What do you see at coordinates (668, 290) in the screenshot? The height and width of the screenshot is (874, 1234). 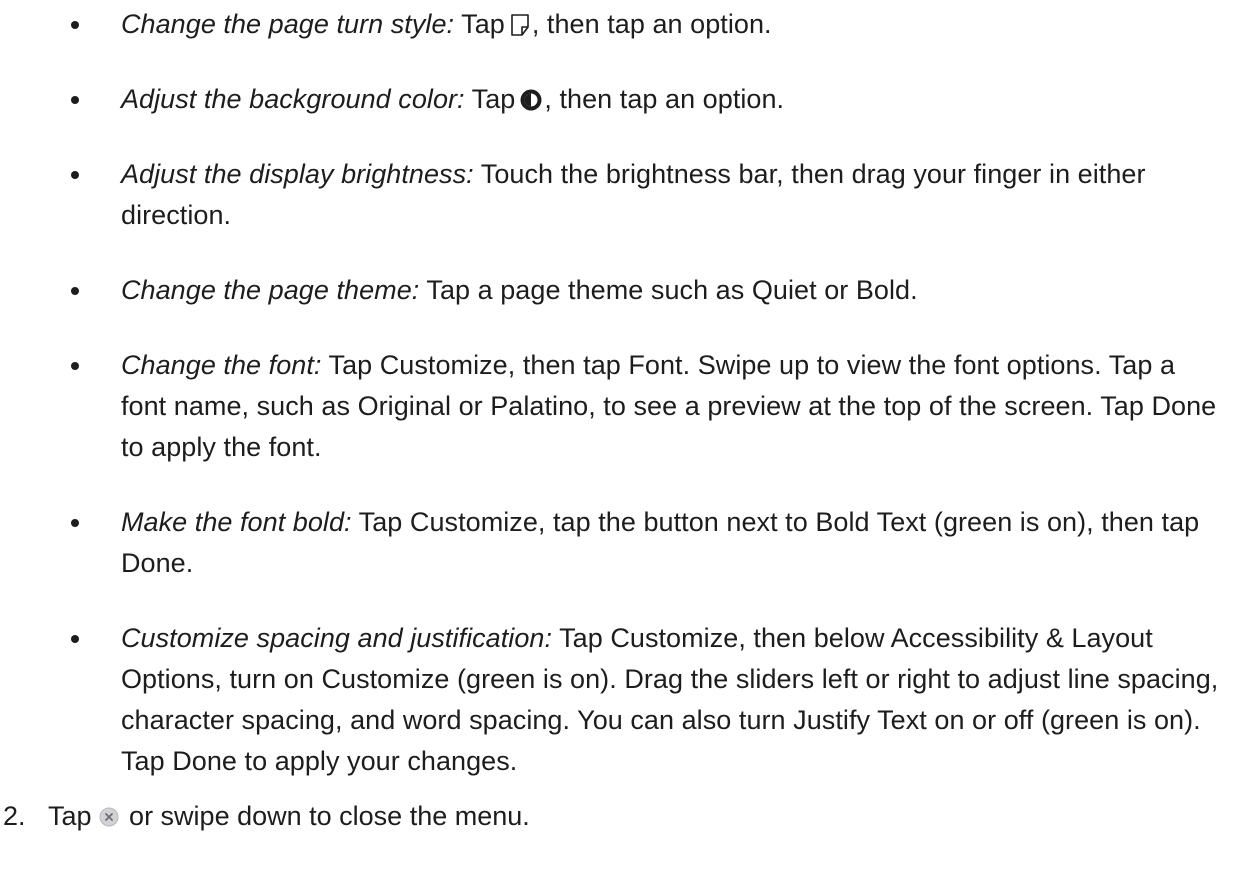 I see `item-text: Tap a page theme such as Quiet or Bold.` at bounding box center [668, 290].